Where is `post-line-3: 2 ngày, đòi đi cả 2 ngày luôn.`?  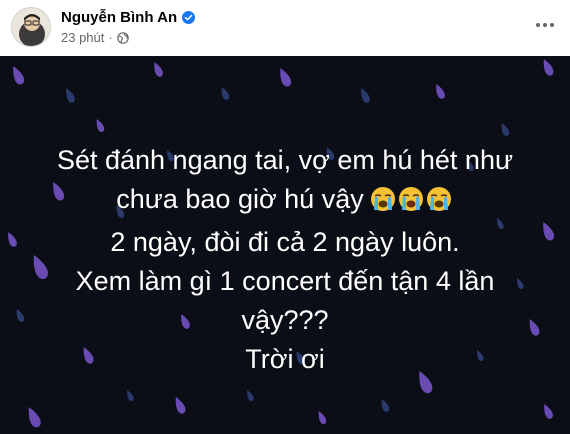 post-line-3: 2 ngày, đòi đi cả 2 ngày luôn. is located at coordinates (285, 242).